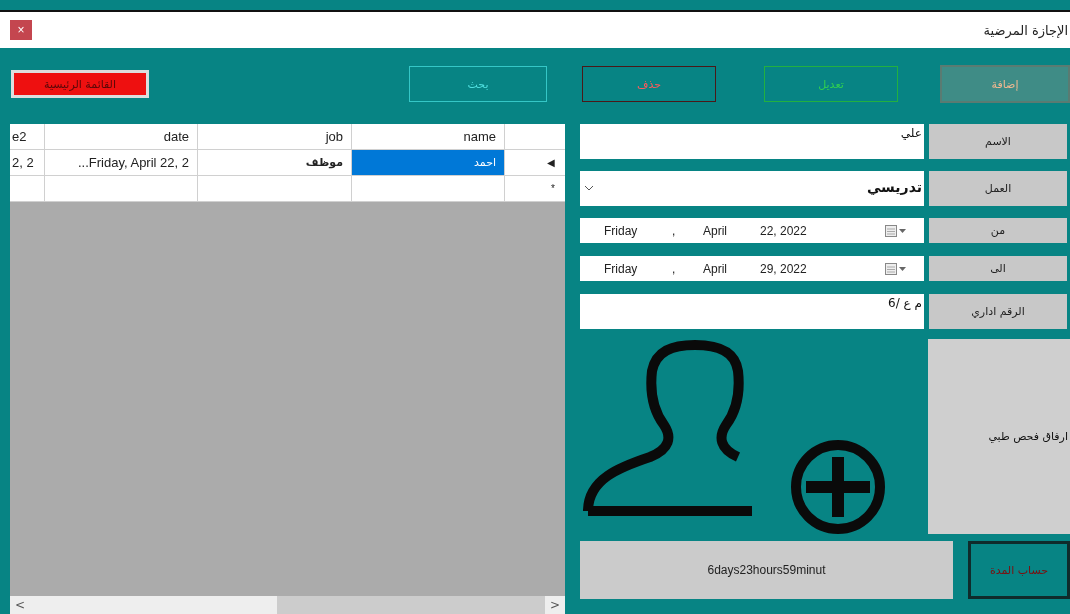  Describe the element at coordinates (275, 163) in the screenshot. I see `table-cell: موظف` at that location.